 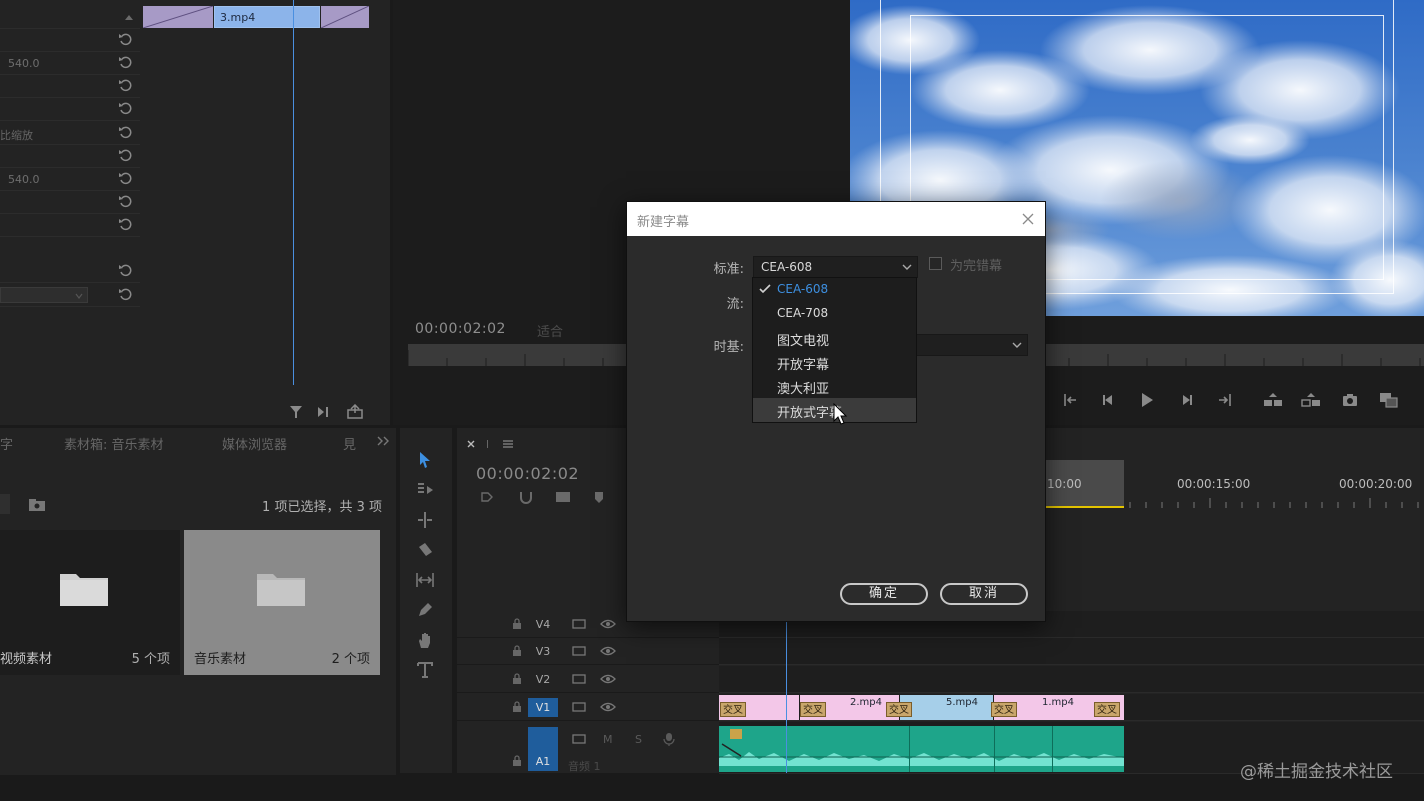 I want to click on track-name: A1, so click(x=543, y=749).